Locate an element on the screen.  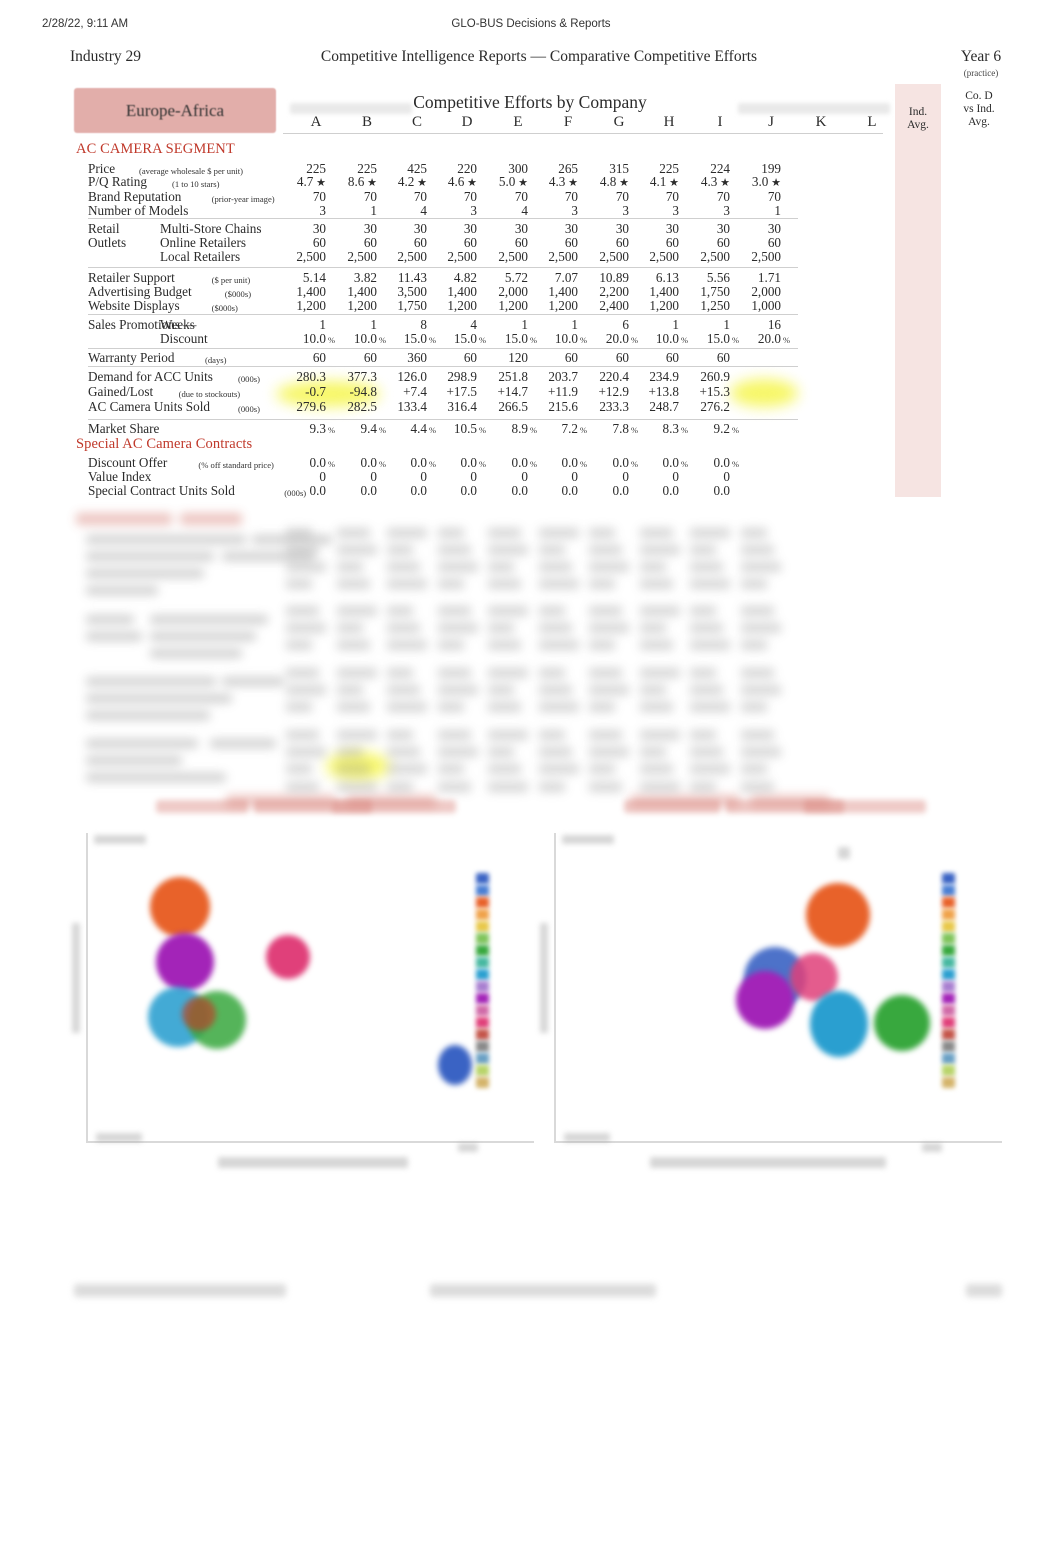
efforts-cell: 248.7 is located at coordinates (664, 406).